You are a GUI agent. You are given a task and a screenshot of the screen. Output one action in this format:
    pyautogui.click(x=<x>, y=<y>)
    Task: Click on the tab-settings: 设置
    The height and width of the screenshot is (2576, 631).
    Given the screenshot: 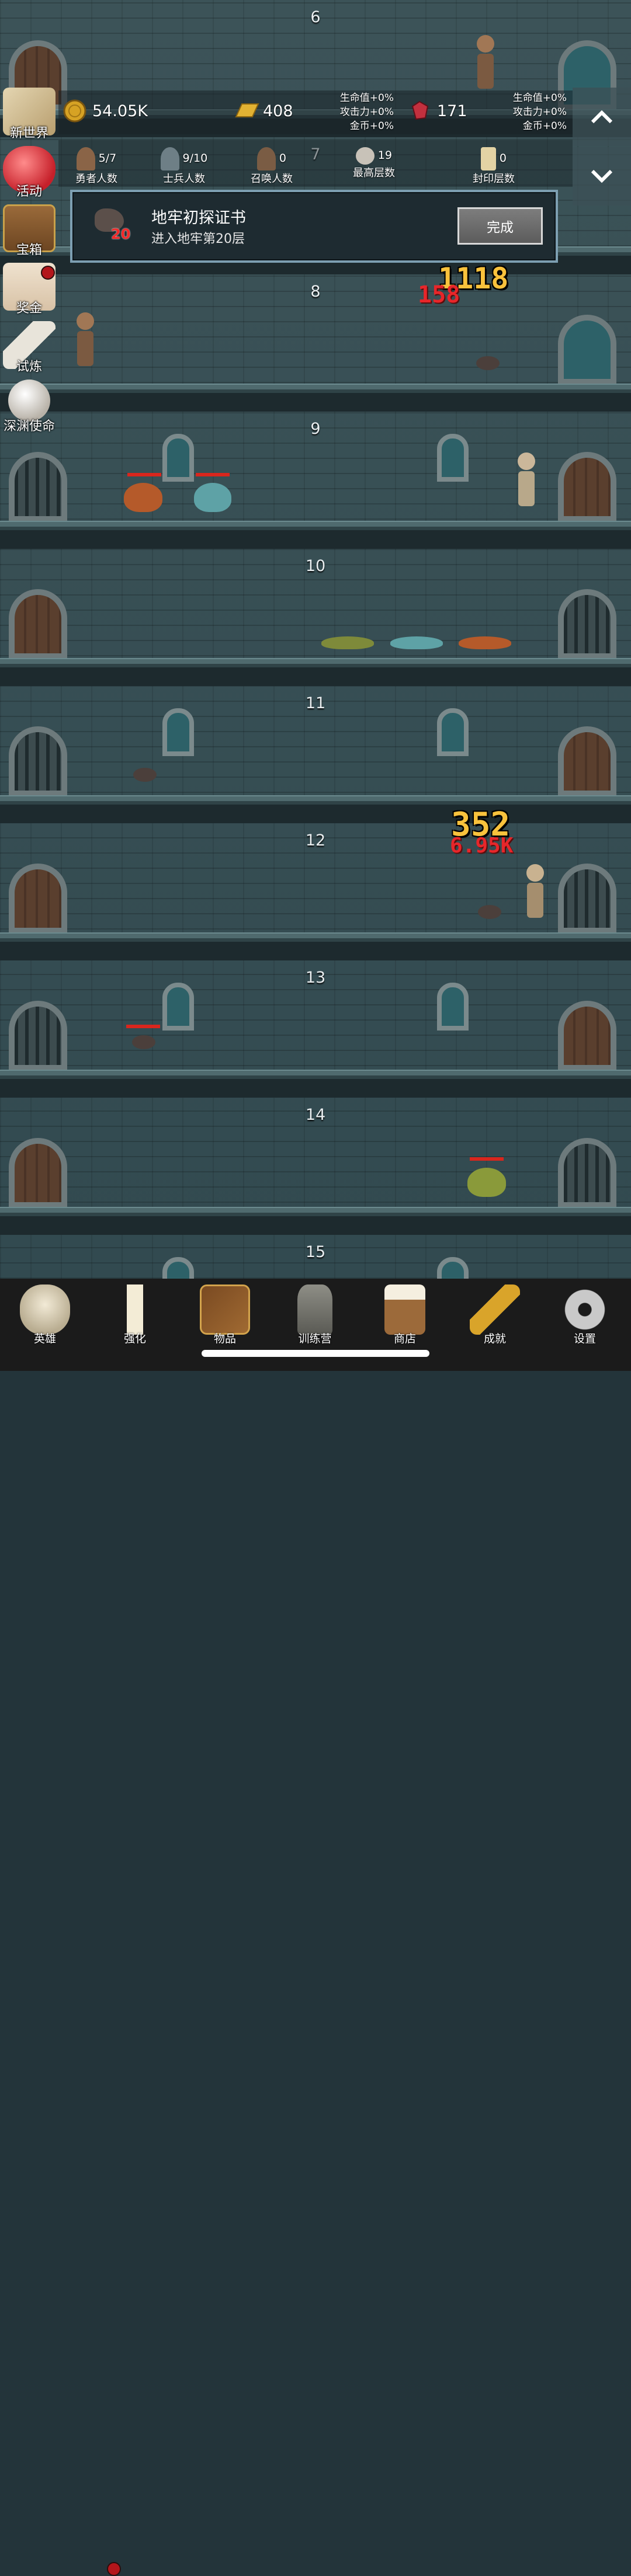 What is the action you would take?
    pyautogui.click(x=585, y=1317)
    